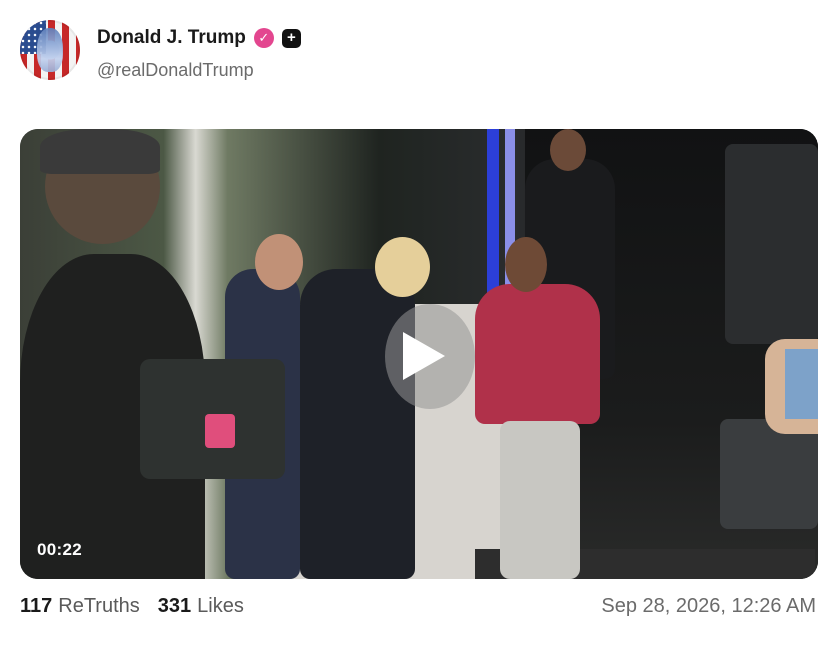 The height and width of the screenshot is (646, 840). Describe the element at coordinates (424, 356) in the screenshot. I see `play-icon` at that location.